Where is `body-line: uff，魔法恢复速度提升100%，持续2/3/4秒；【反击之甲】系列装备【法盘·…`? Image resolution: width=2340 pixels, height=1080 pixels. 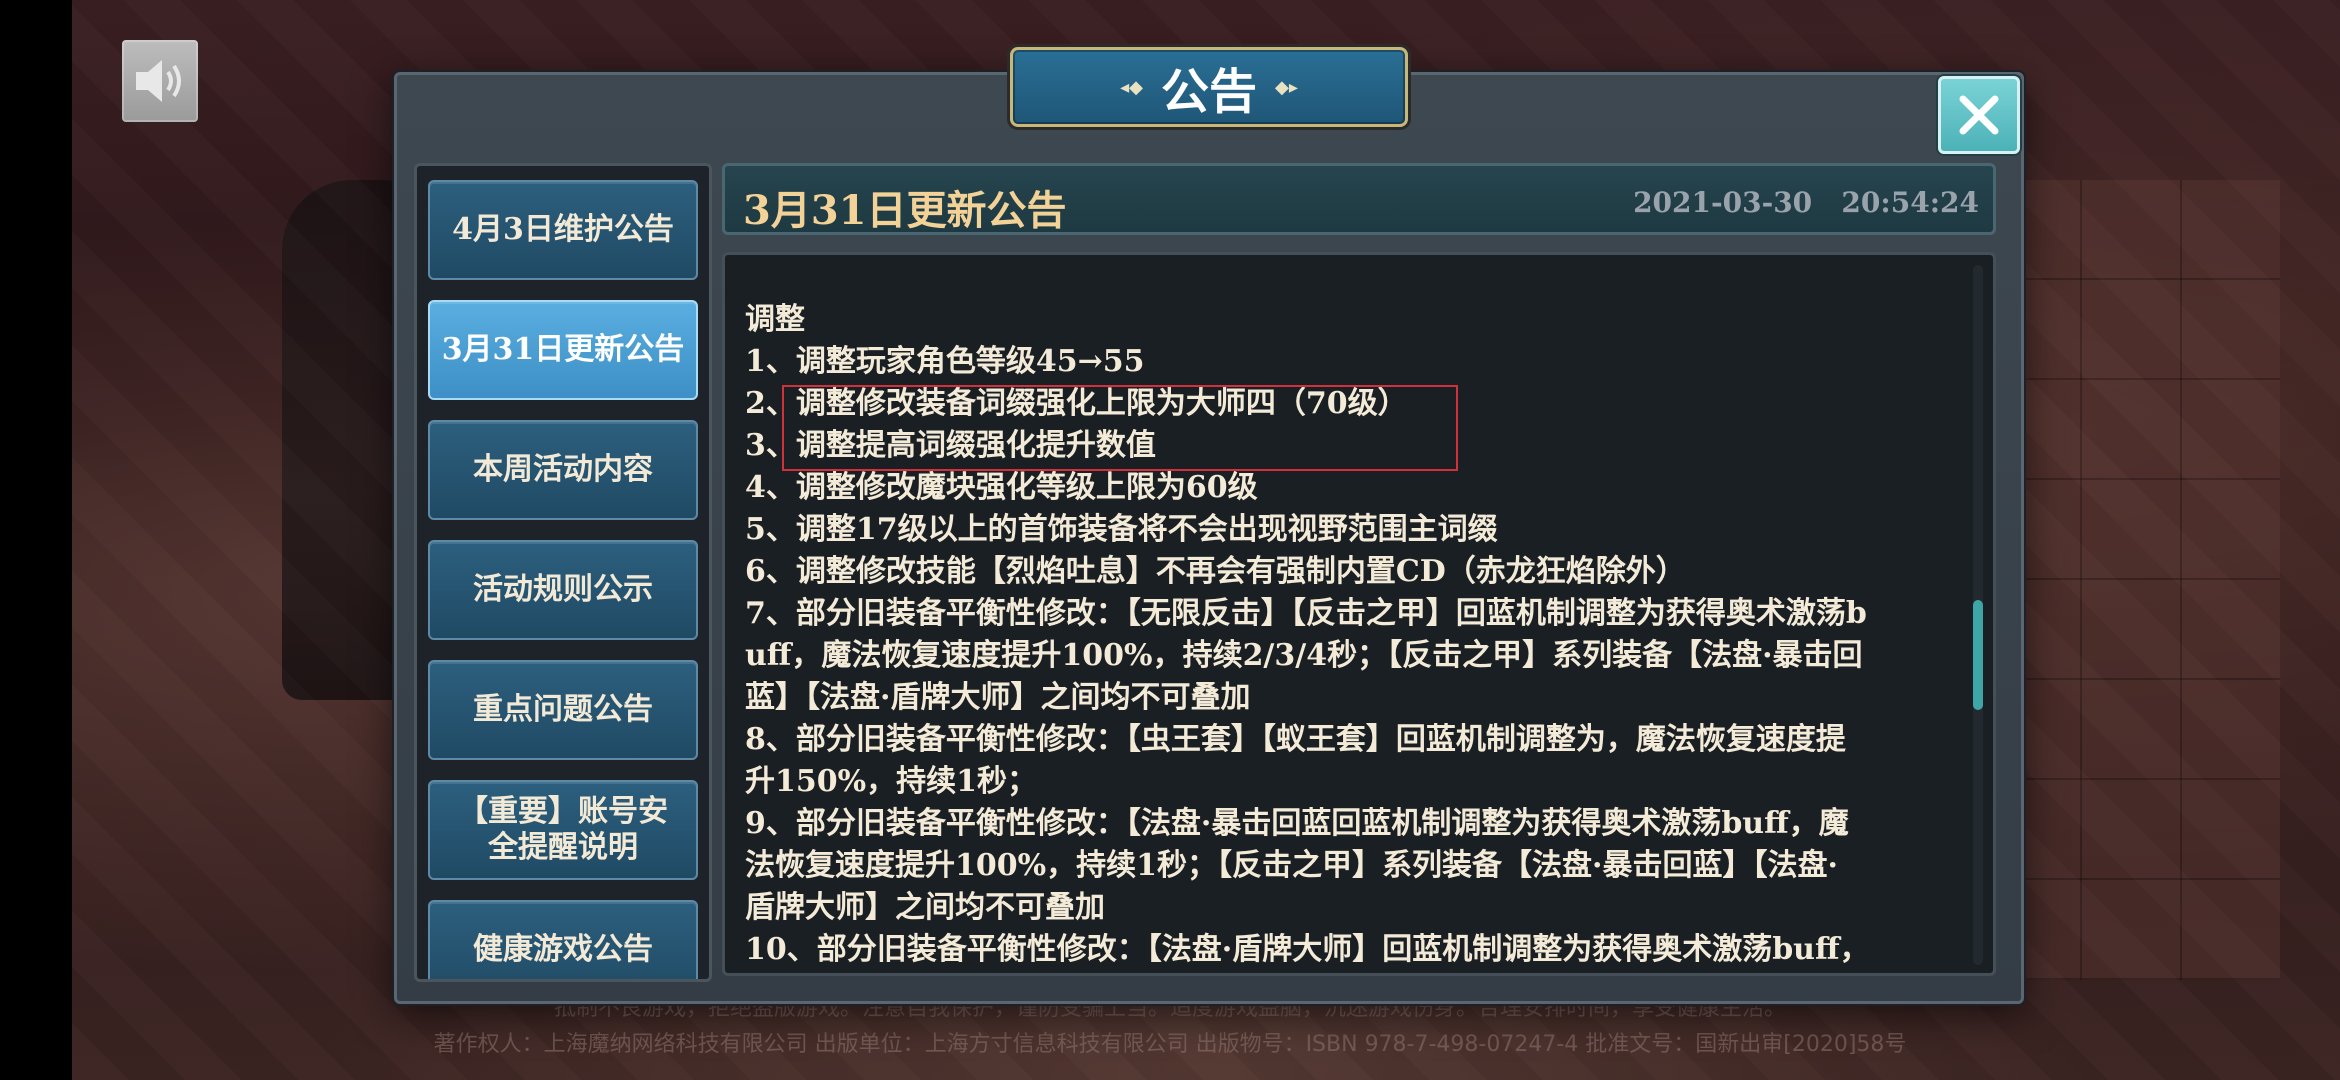
body-line: uff，魔法恢复速度提升100%，持续2/3/4秒；【反击之甲】系列装备【法盘·… is located at coordinates (1304, 655).